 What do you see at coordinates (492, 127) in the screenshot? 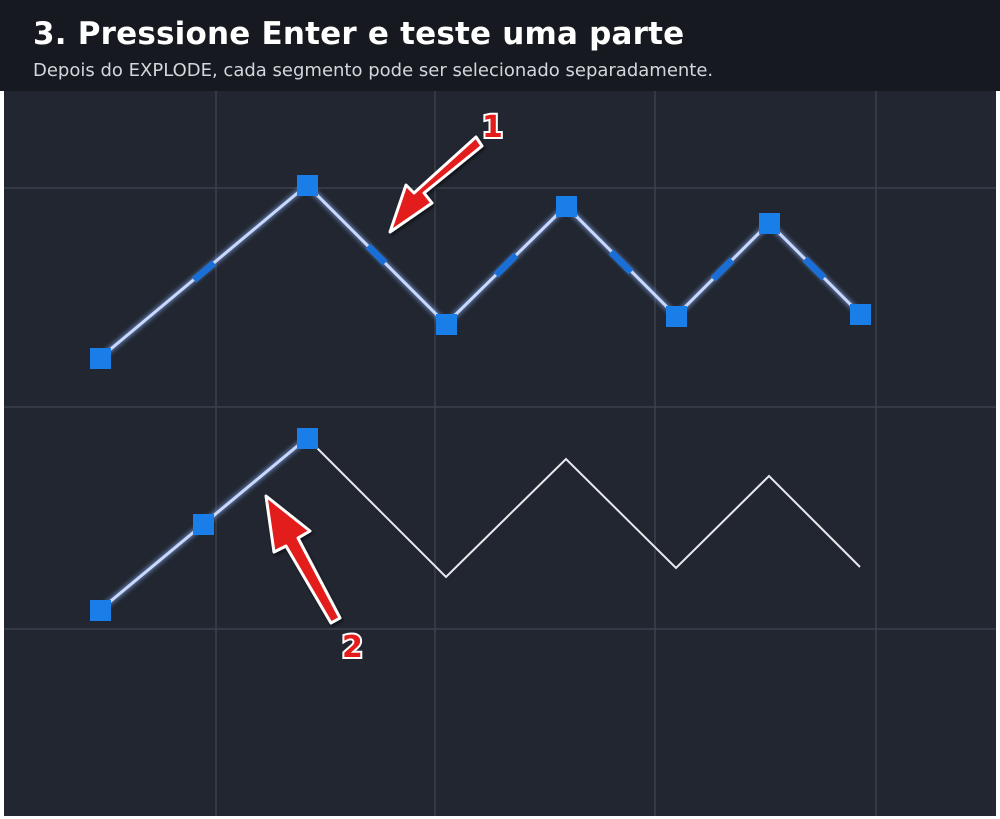
I see `callout-number: 1` at bounding box center [492, 127].